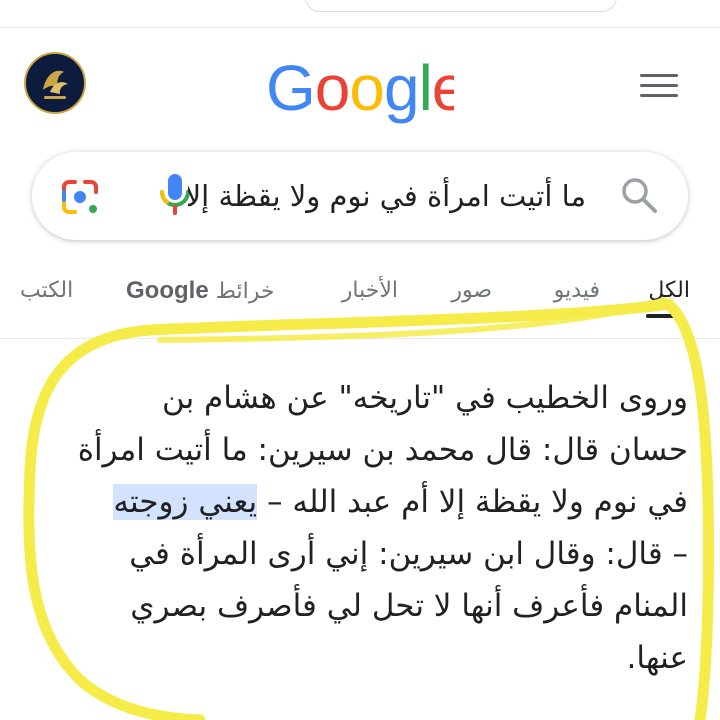 This screenshot has height=720, width=720. What do you see at coordinates (472, 502) in the screenshot?
I see `snippet-text: في نوم ولا يقظة إلا أم عبد الله –` at bounding box center [472, 502].